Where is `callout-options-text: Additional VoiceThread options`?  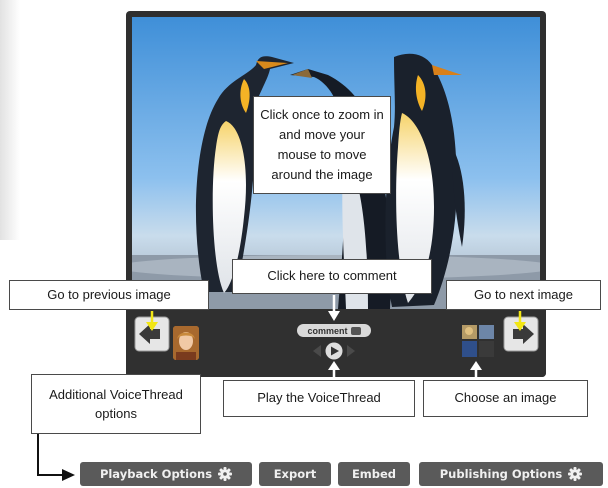
callout-options-text: Additional VoiceThread options is located at coordinates (116, 404).